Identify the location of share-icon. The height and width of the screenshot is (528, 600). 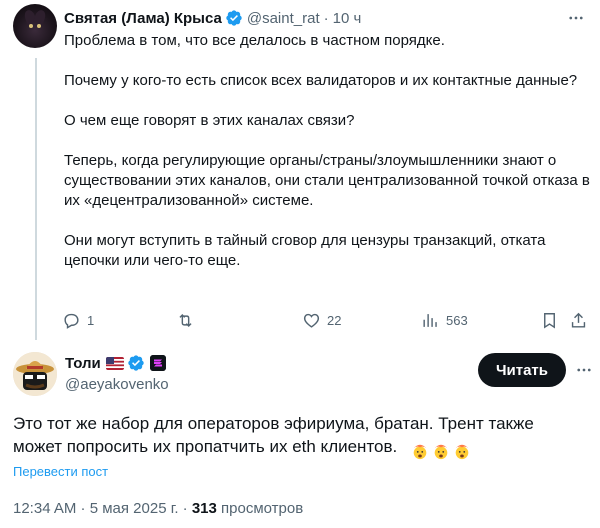
(578, 320).